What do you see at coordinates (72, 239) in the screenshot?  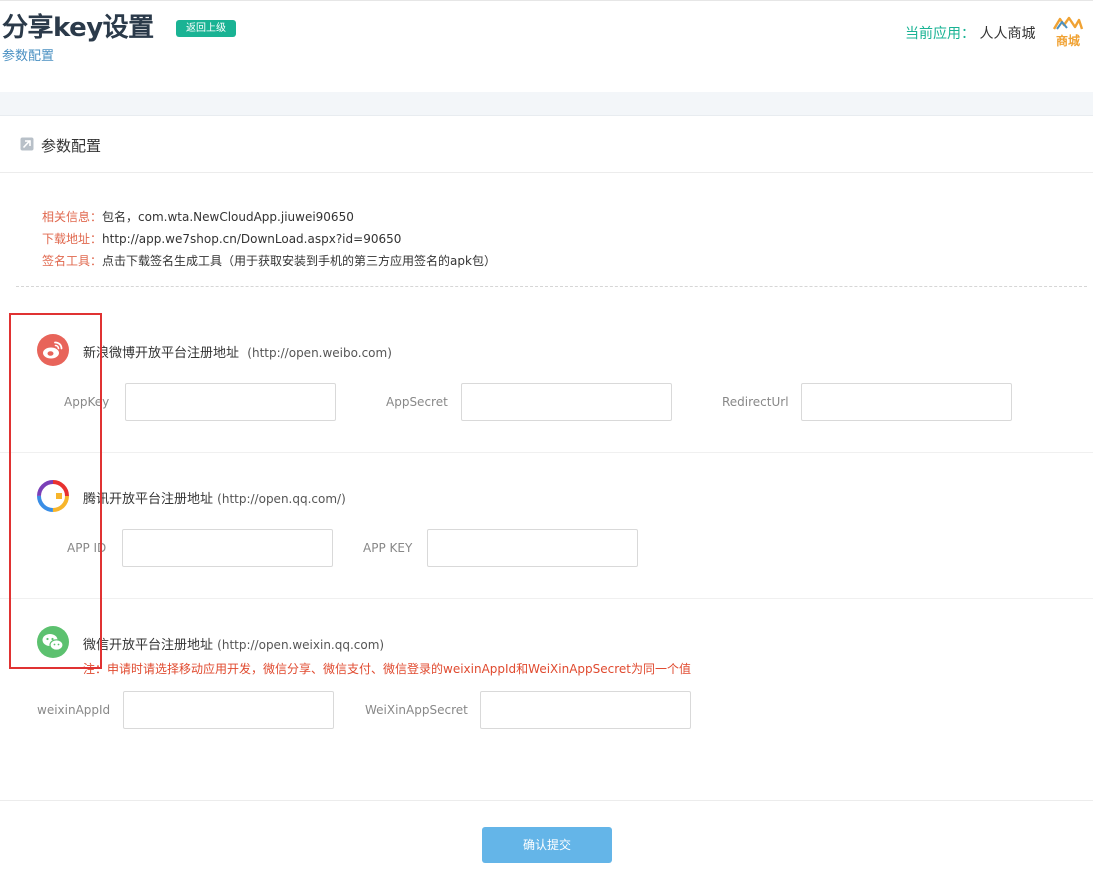 I see `info-key: 下载地址：` at bounding box center [72, 239].